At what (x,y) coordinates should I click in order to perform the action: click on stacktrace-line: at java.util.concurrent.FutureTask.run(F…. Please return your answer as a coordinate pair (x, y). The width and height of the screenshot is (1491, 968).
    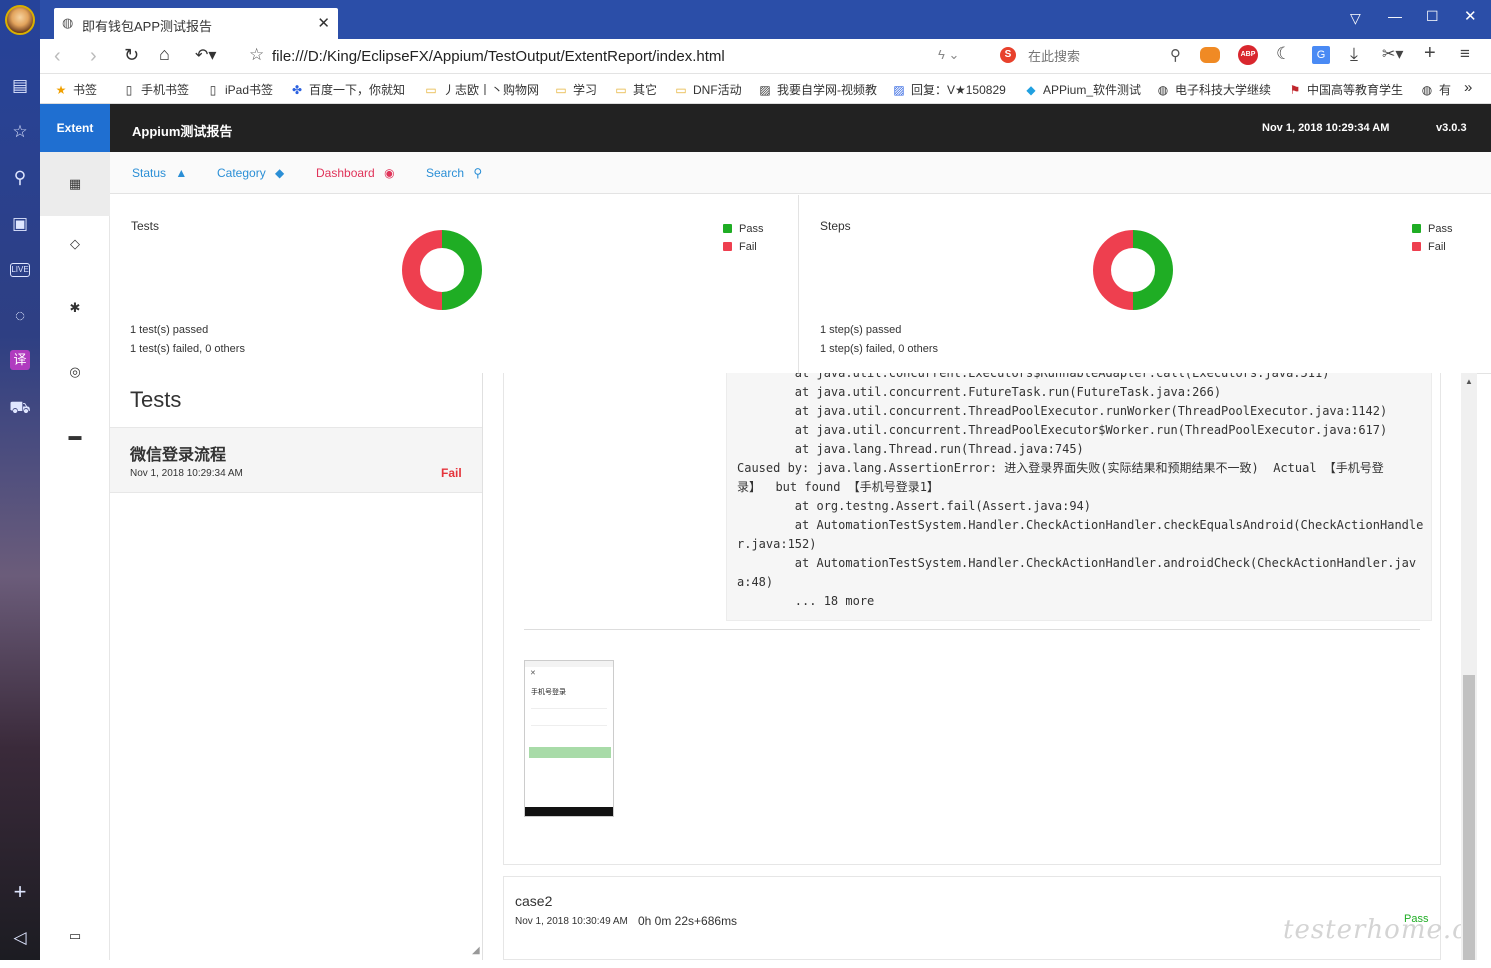
    Looking at the image, I should click on (979, 392).